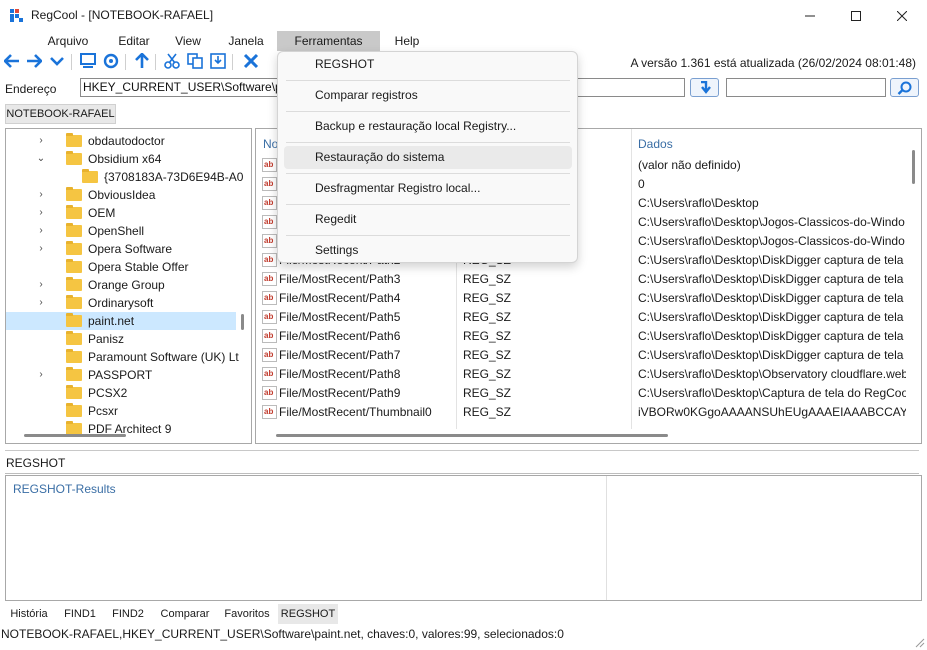 This screenshot has width=927, height=650. I want to click on regshot-divider, so click(462, 473).